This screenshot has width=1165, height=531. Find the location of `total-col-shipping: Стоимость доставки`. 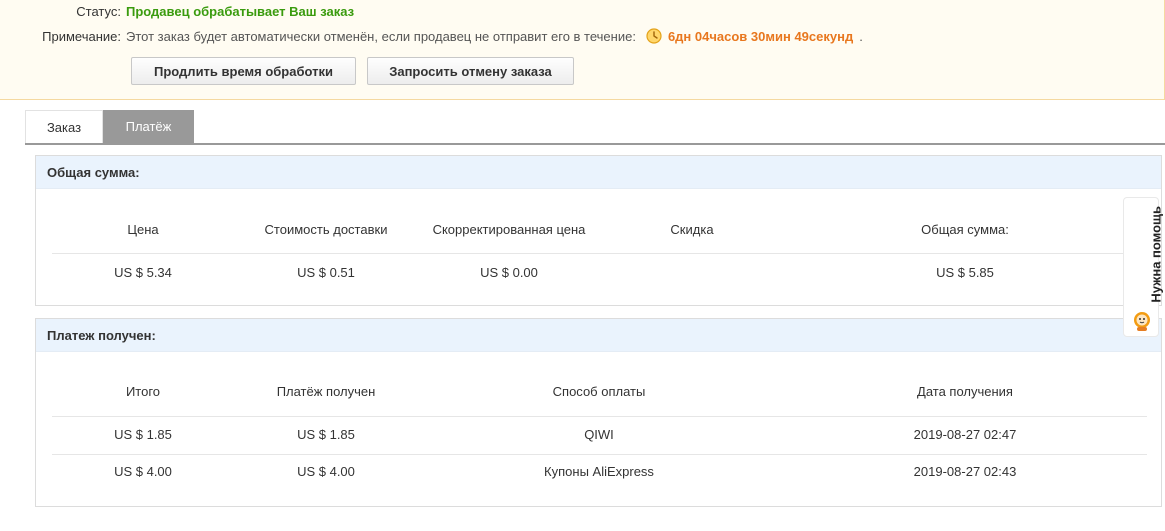

total-col-shipping: Стоимость доставки is located at coordinates (326, 229).